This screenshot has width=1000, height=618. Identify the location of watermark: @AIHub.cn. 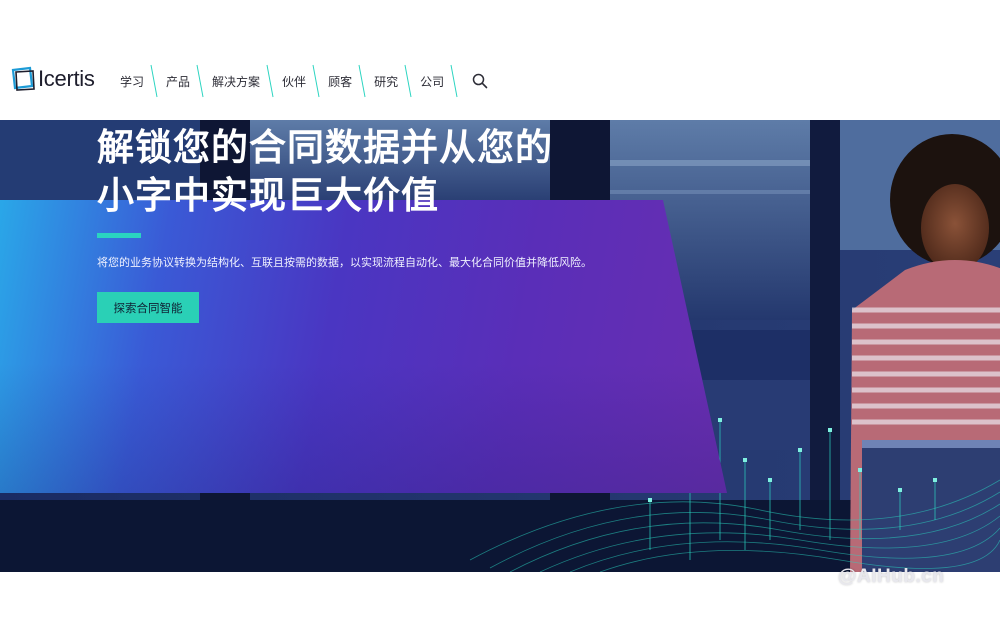
(891, 576).